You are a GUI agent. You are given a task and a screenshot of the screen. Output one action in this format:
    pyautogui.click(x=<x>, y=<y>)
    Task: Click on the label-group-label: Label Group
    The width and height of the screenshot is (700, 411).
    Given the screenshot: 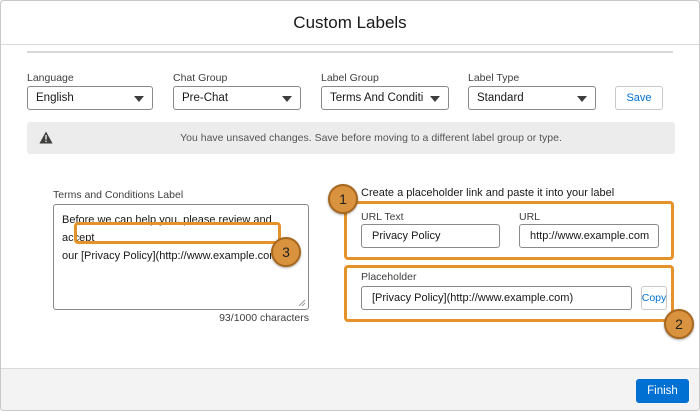 What is the action you would take?
    pyautogui.click(x=350, y=78)
    